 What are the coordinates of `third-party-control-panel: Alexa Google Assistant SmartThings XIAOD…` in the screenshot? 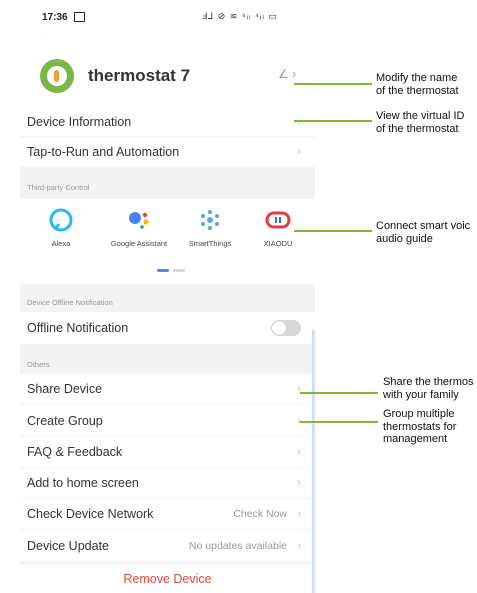 It's located at (167, 241).